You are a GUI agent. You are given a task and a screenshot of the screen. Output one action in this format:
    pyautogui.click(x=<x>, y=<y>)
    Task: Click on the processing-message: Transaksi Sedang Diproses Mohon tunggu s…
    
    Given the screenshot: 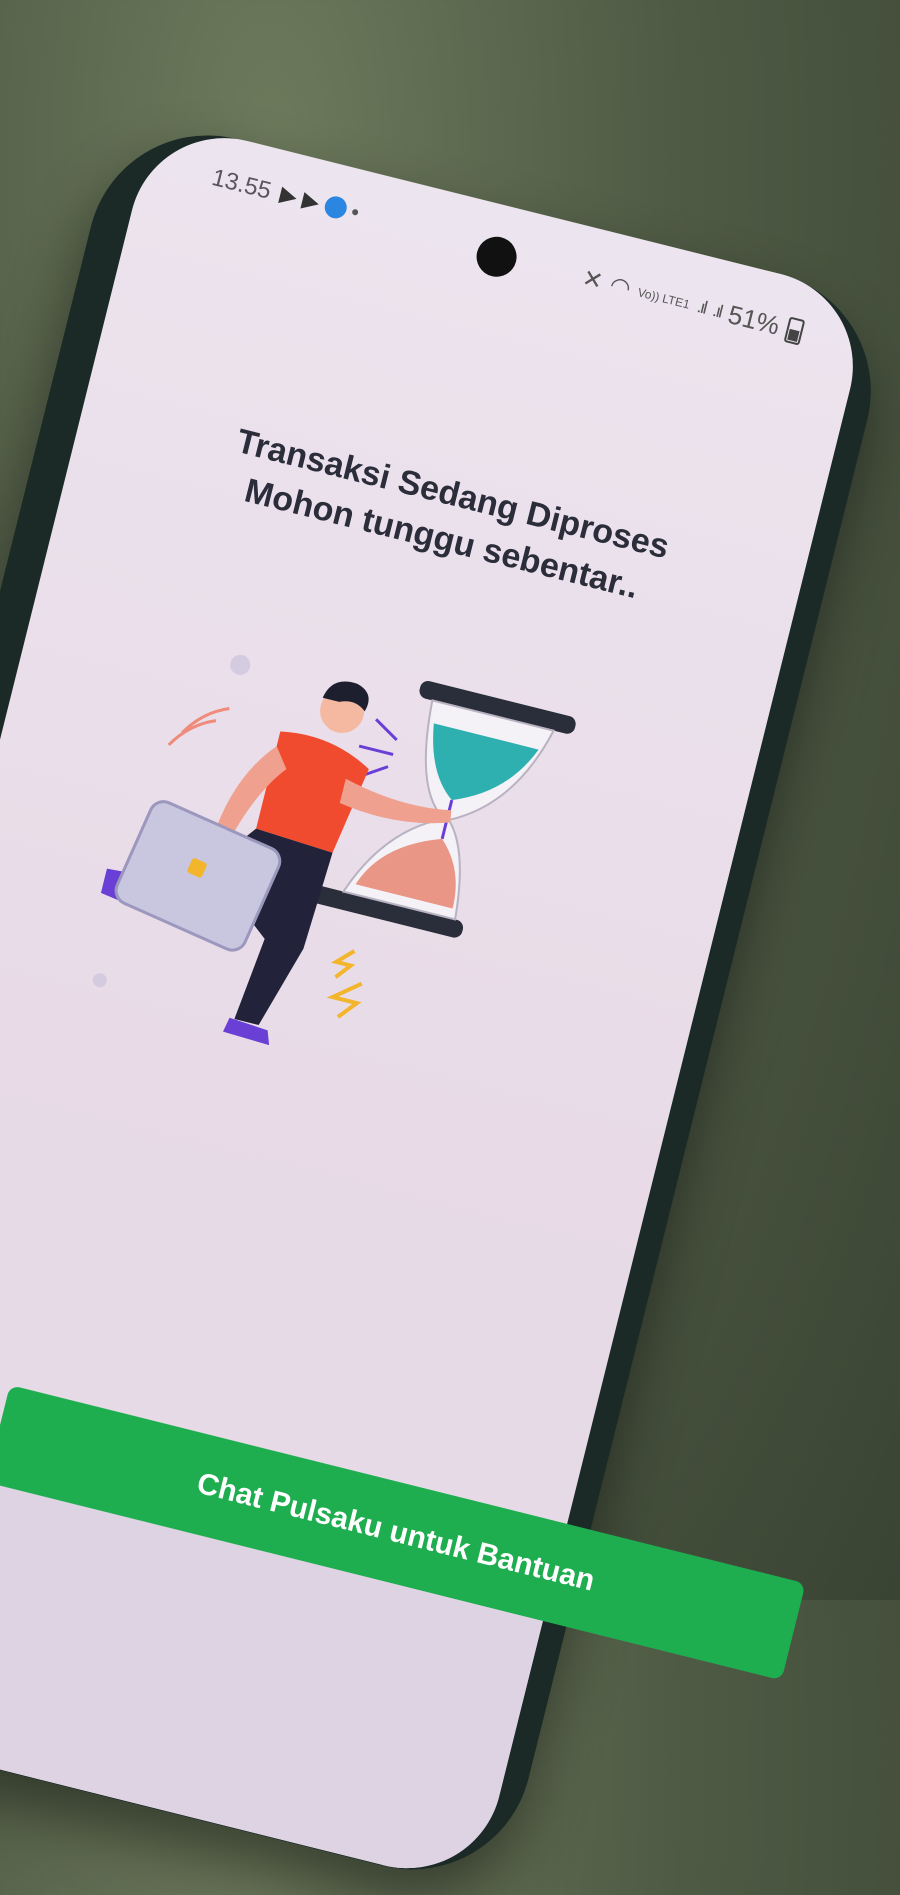 What is the action you would take?
    pyautogui.click(x=447, y=516)
    